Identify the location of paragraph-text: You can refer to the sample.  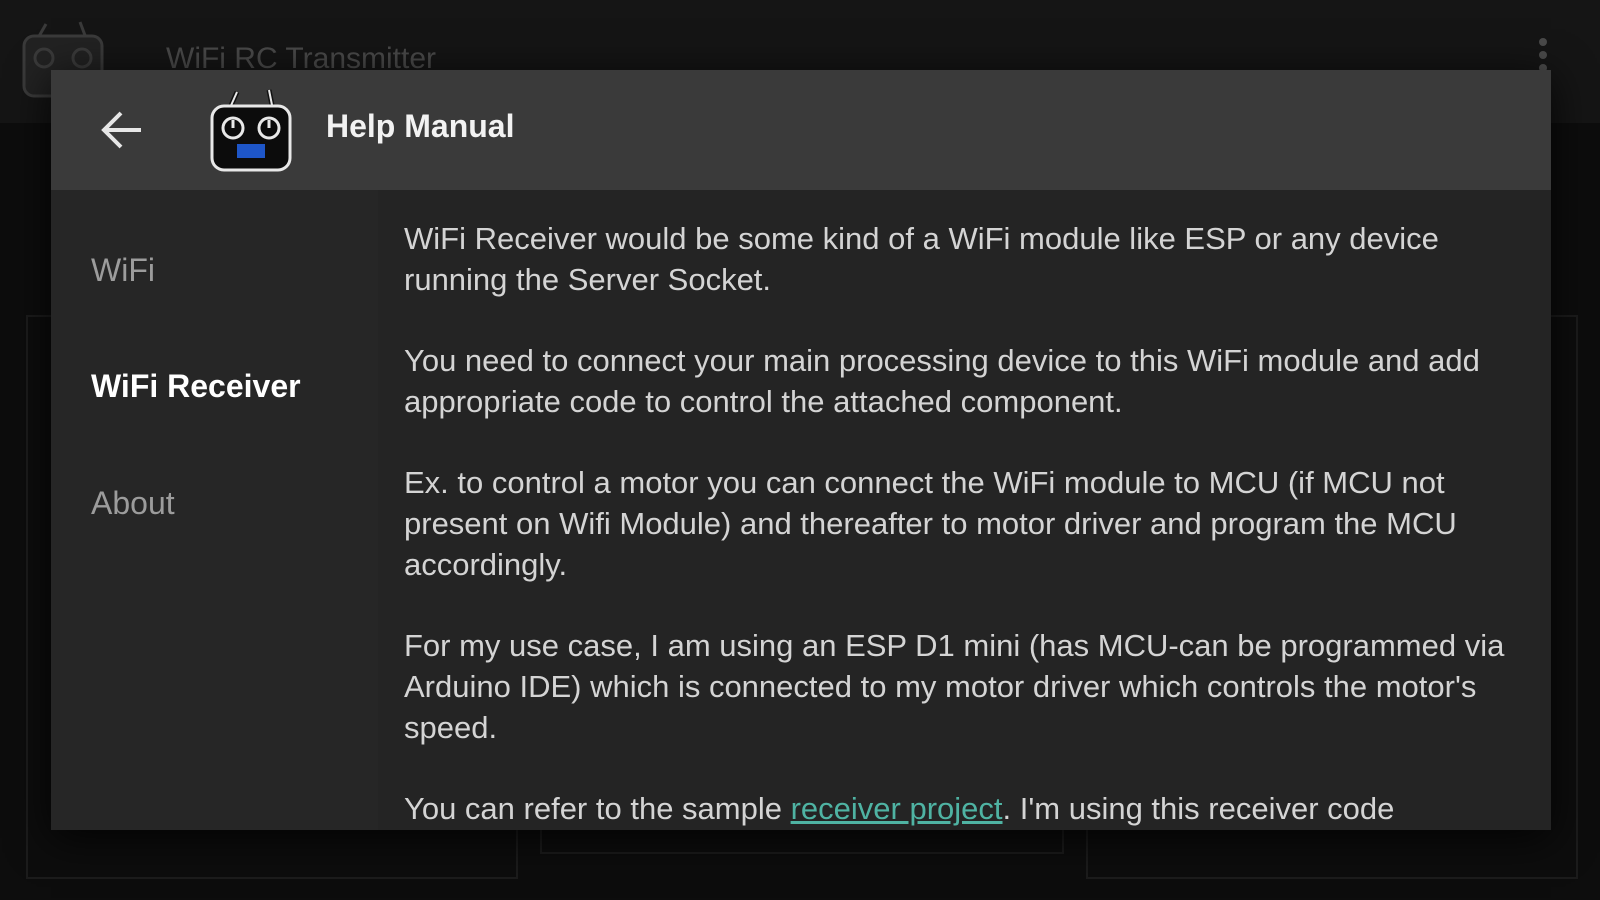
(597, 808).